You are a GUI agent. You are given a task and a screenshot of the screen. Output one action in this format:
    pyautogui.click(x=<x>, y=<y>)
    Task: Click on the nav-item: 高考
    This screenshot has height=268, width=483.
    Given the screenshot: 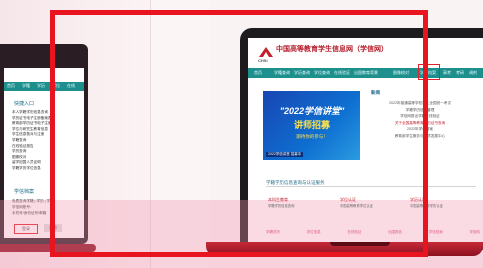 What is the action you would take?
    pyautogui.click(x=447, y=73)
    